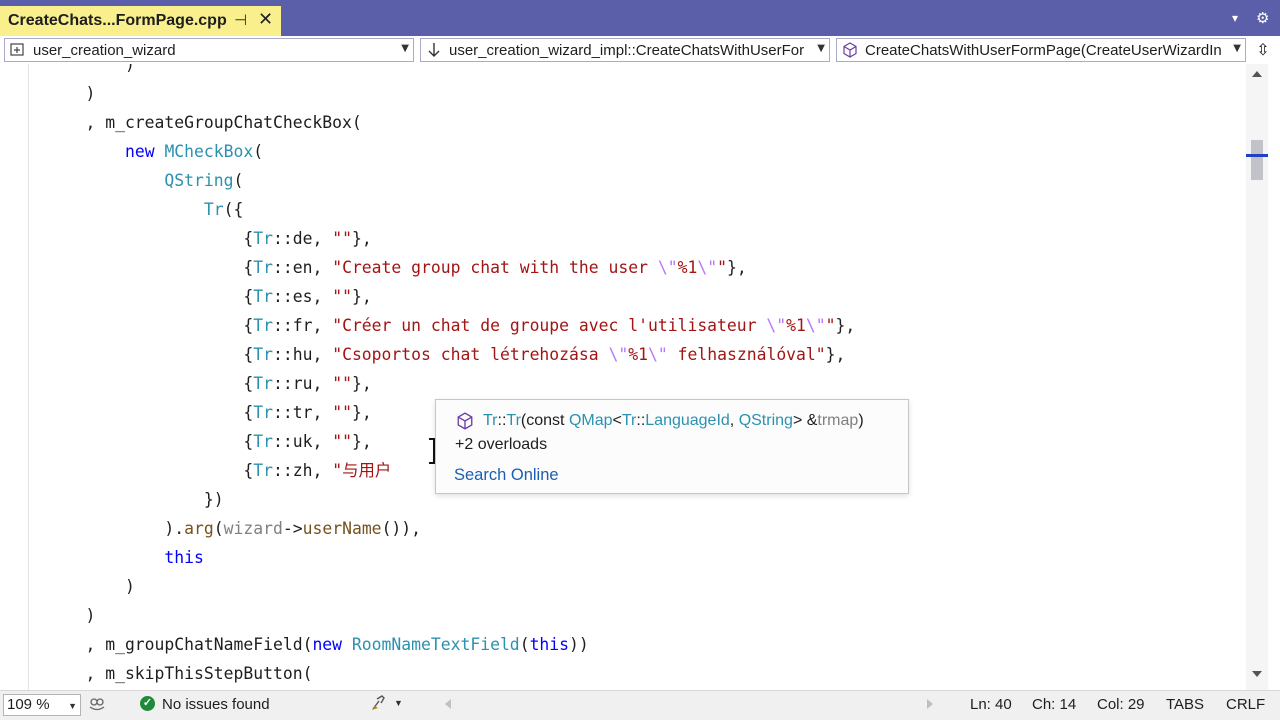 The image size is (1280, 720). Describe the element at coordinates (302, 412) in the screenshot. I see `code-token: ::tr,` at that location.